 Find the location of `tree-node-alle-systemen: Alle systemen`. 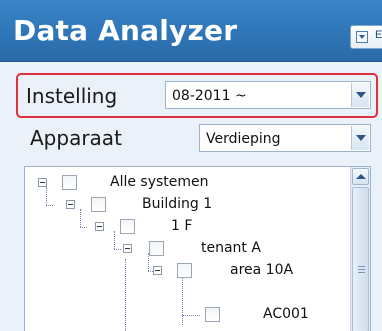

tree-node-alle-systemen: Alle systemen is located at coordinates (185, 184).